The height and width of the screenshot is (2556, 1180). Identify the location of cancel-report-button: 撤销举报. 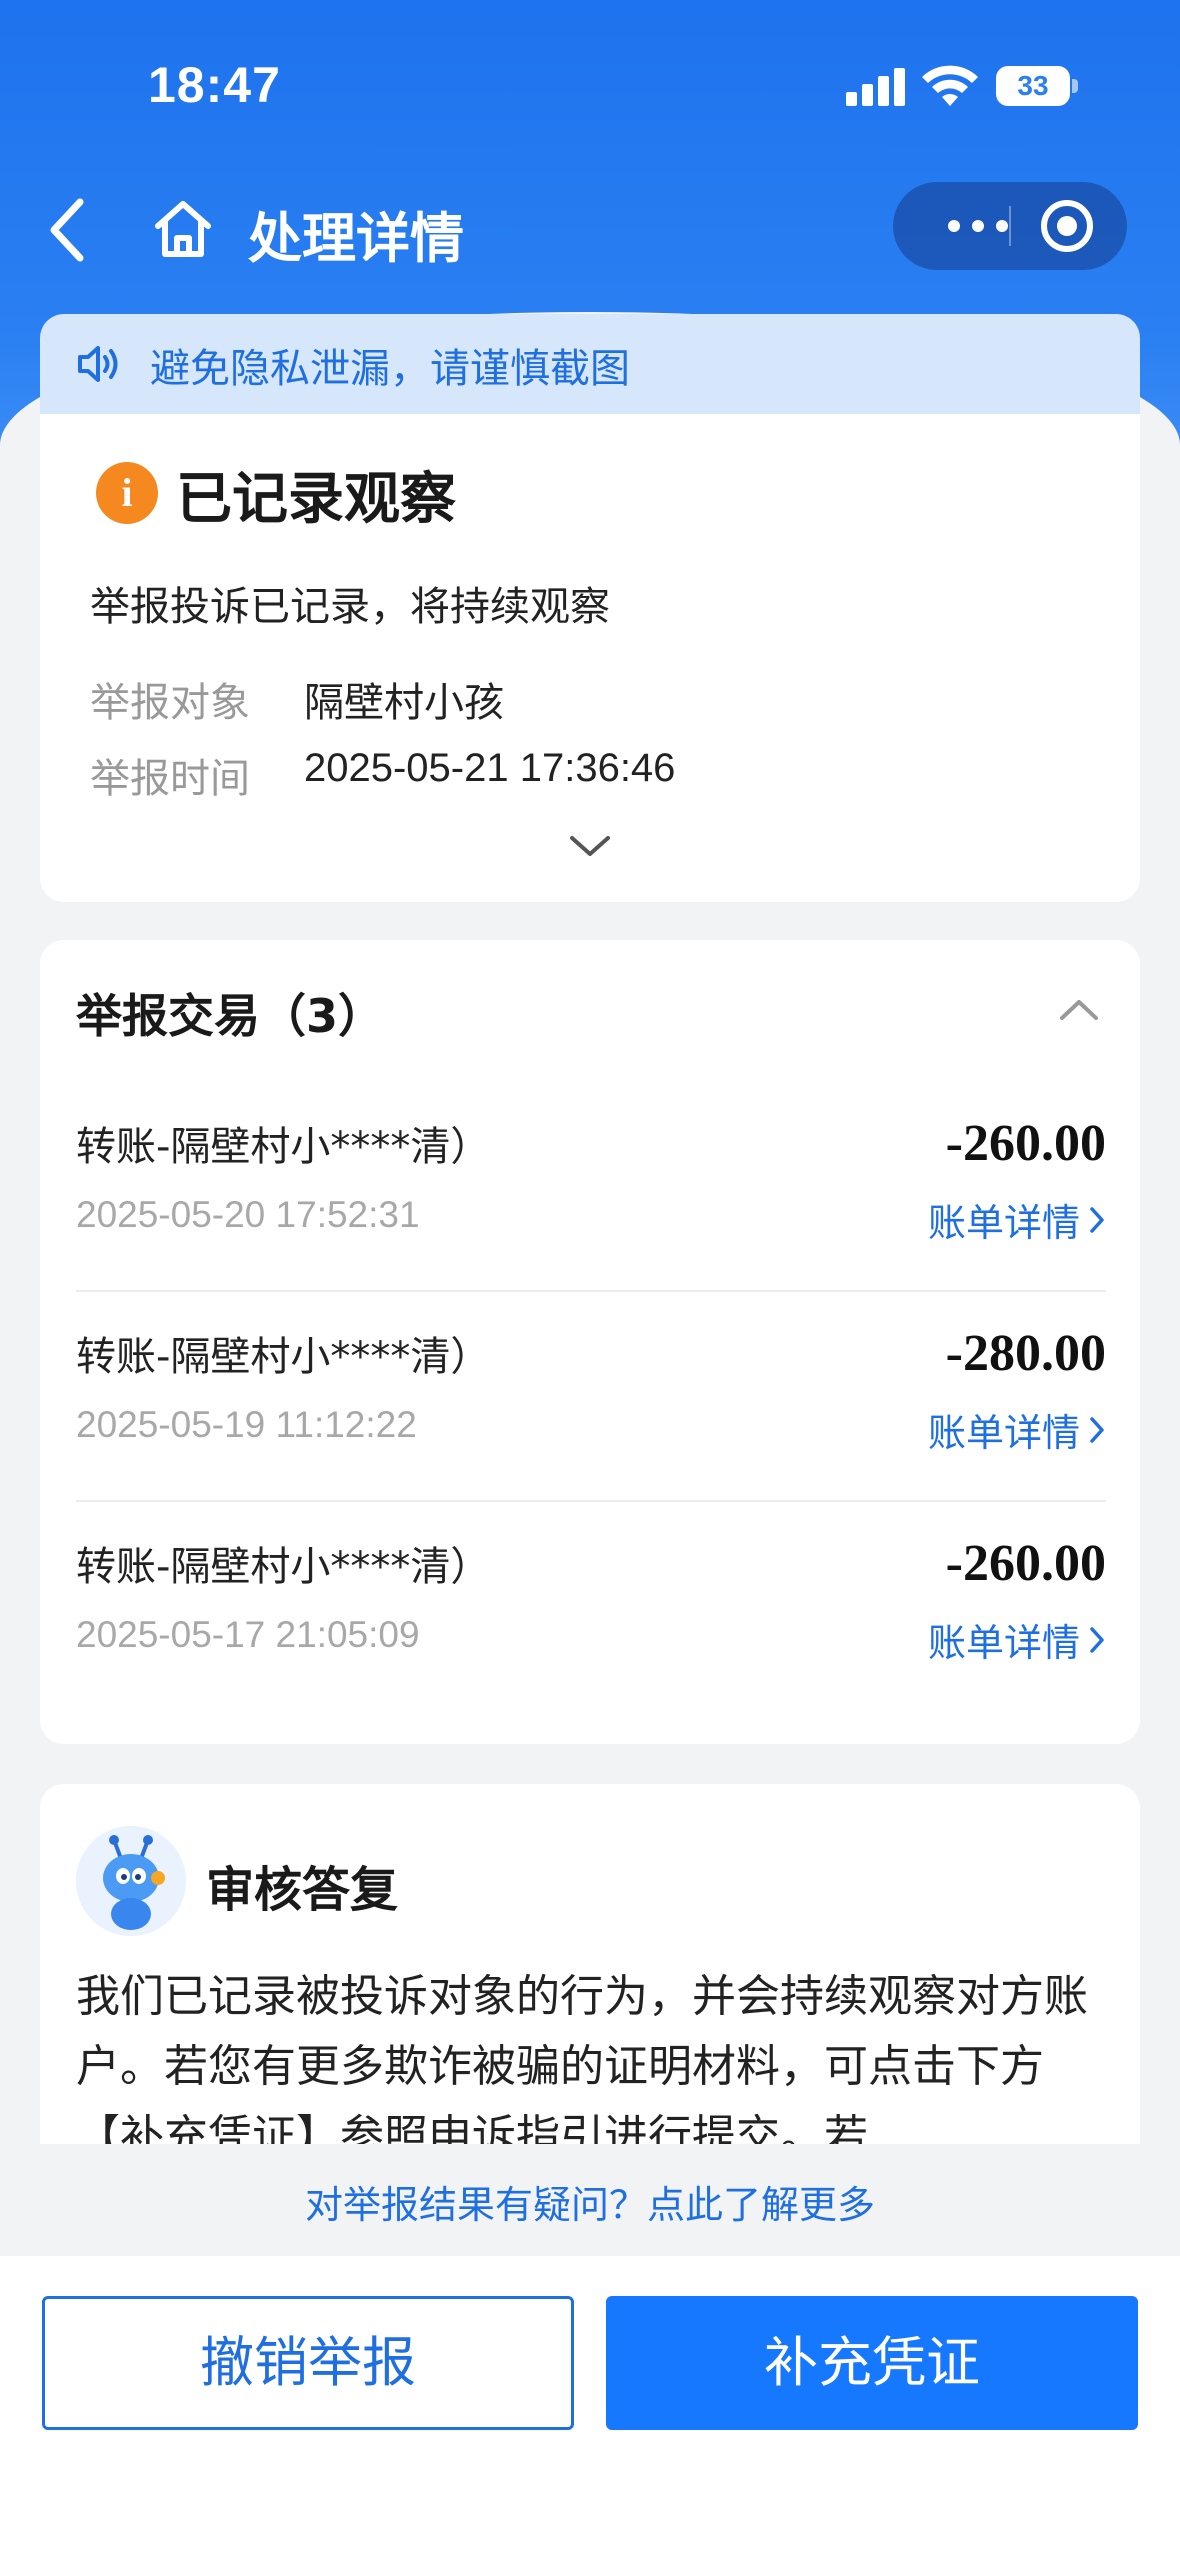
(308, 2363).